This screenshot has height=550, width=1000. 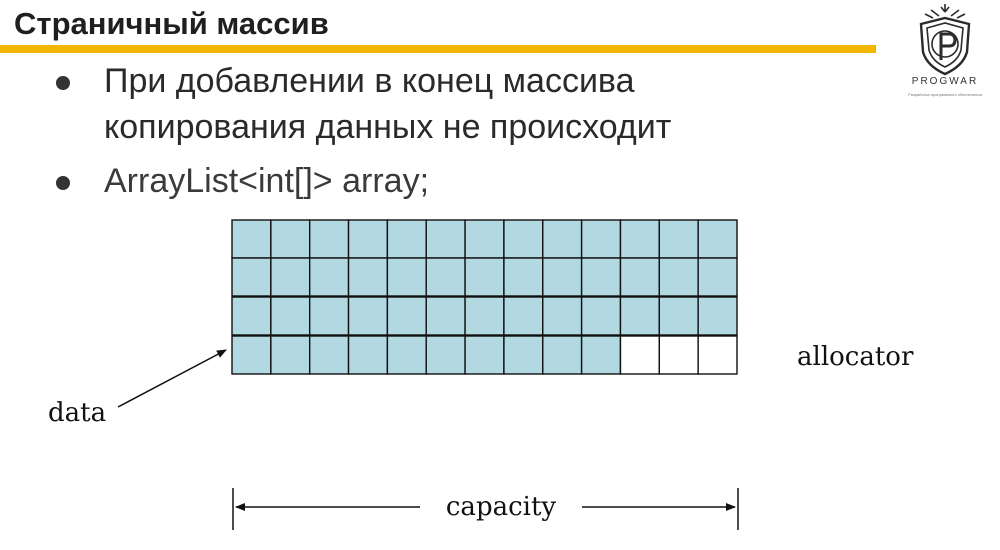 I want to click on data-label: data, so click(x=77, y=413).